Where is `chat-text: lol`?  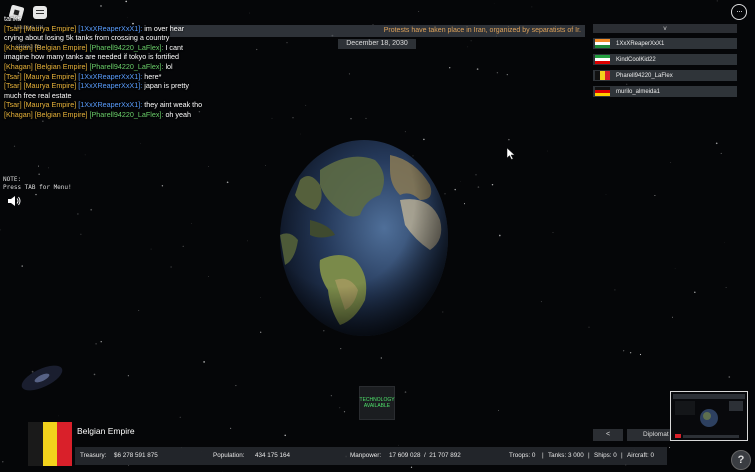
chat-text: lol is located at coordinates (169, 66).